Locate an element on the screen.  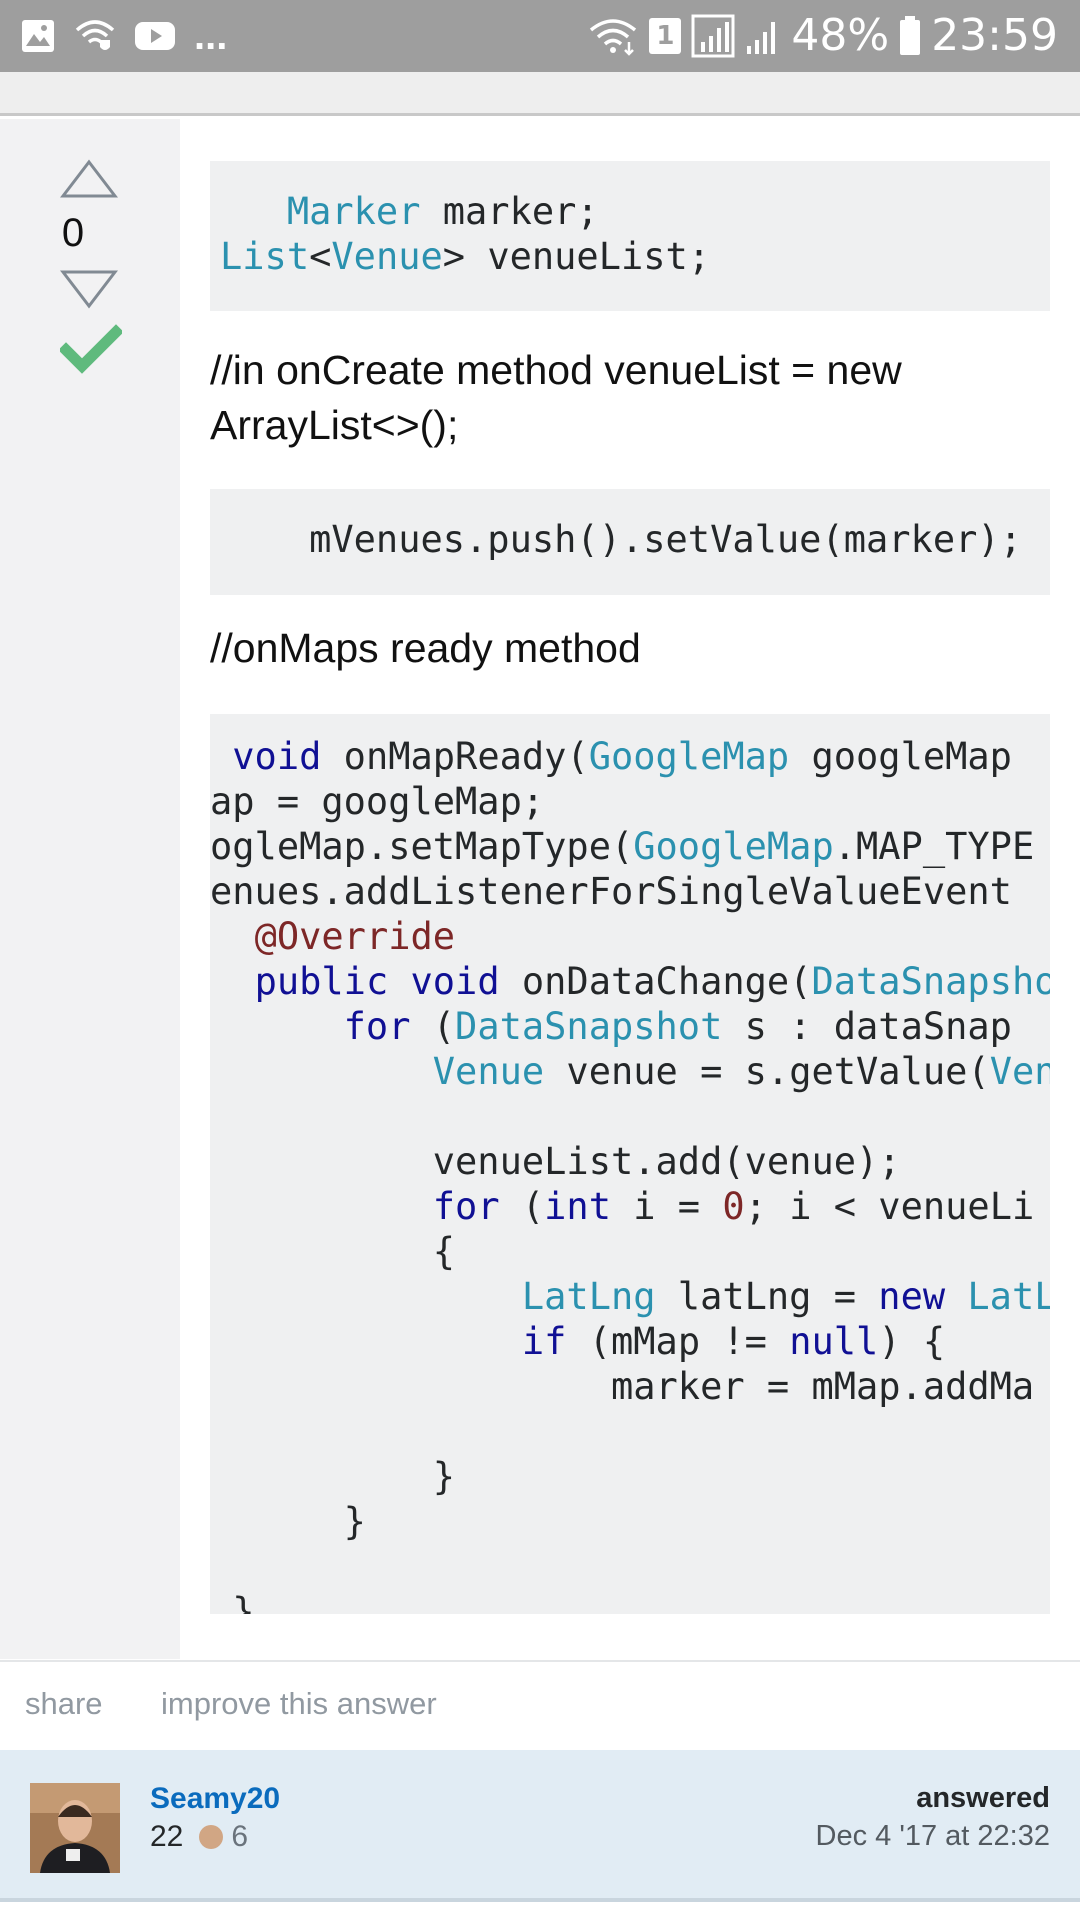
code-token: googleMap is located at coordinates (900, 756).